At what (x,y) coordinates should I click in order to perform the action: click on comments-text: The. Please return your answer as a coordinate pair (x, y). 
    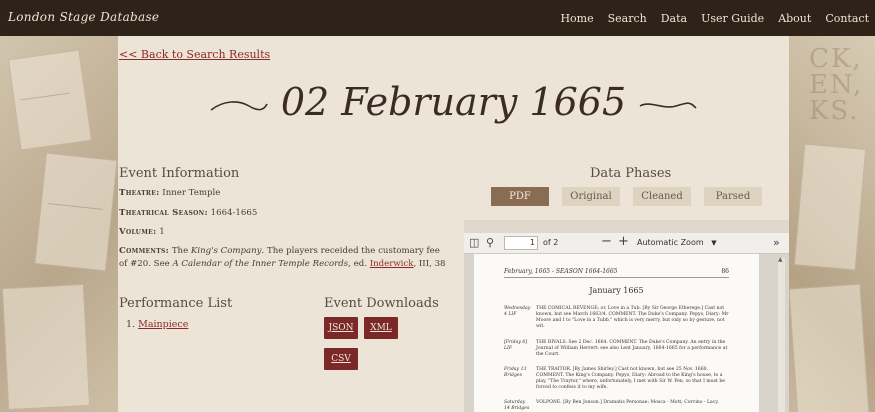
    Looking at the image, I should click on (180, 251).